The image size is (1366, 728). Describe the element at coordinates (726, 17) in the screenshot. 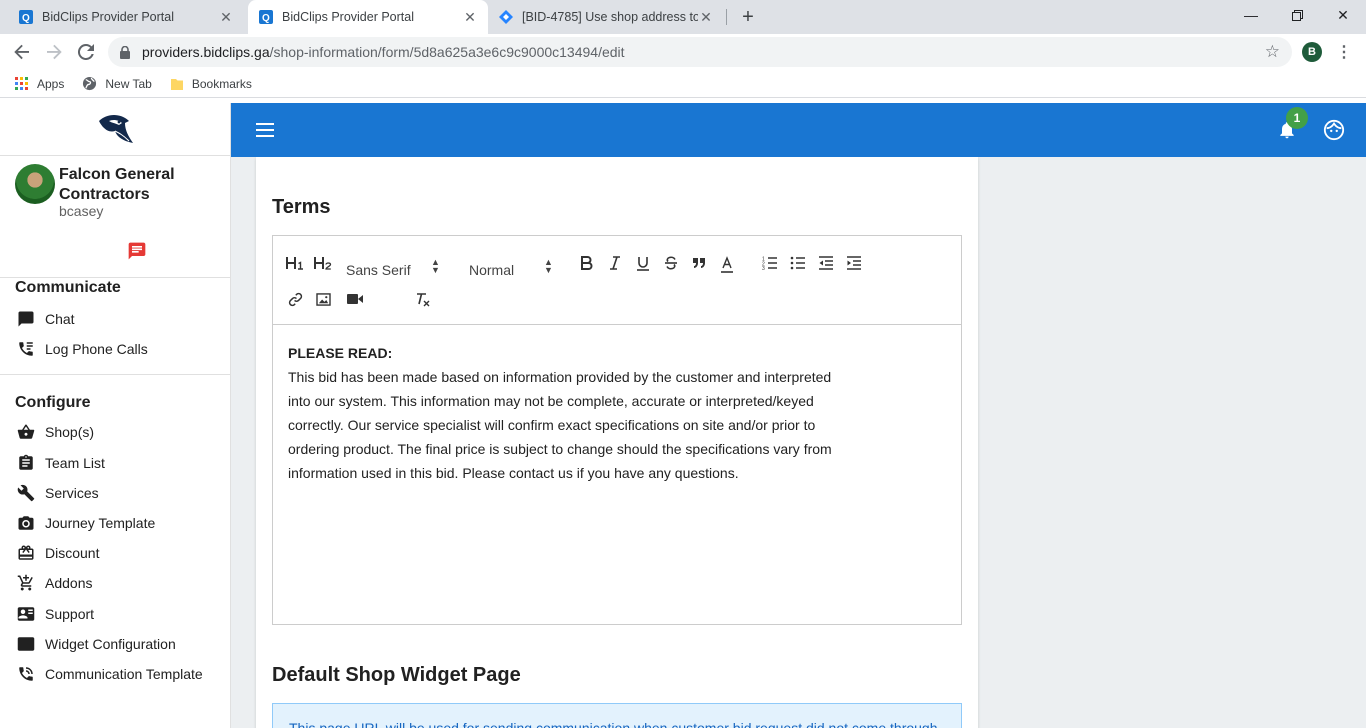

I see `tab-divider` at that location.